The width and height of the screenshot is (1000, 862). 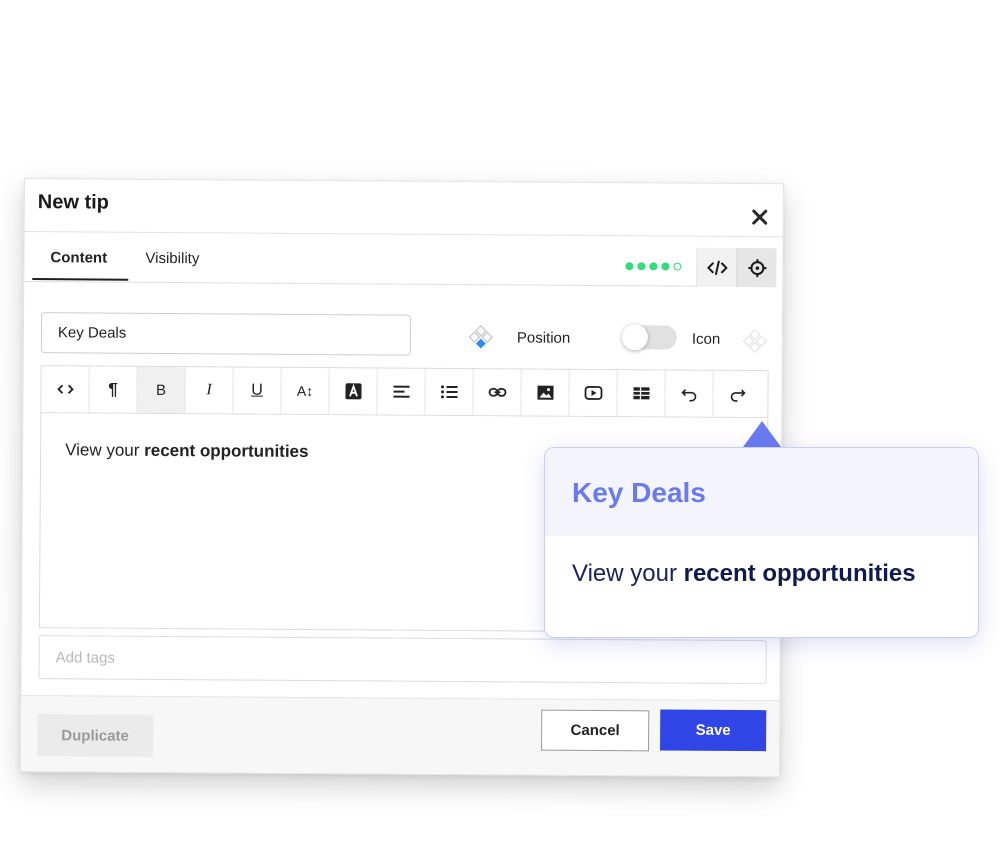 I want to click on rich-text-toolbar: ¶ B I U A↕, so click(x=404, y=392).